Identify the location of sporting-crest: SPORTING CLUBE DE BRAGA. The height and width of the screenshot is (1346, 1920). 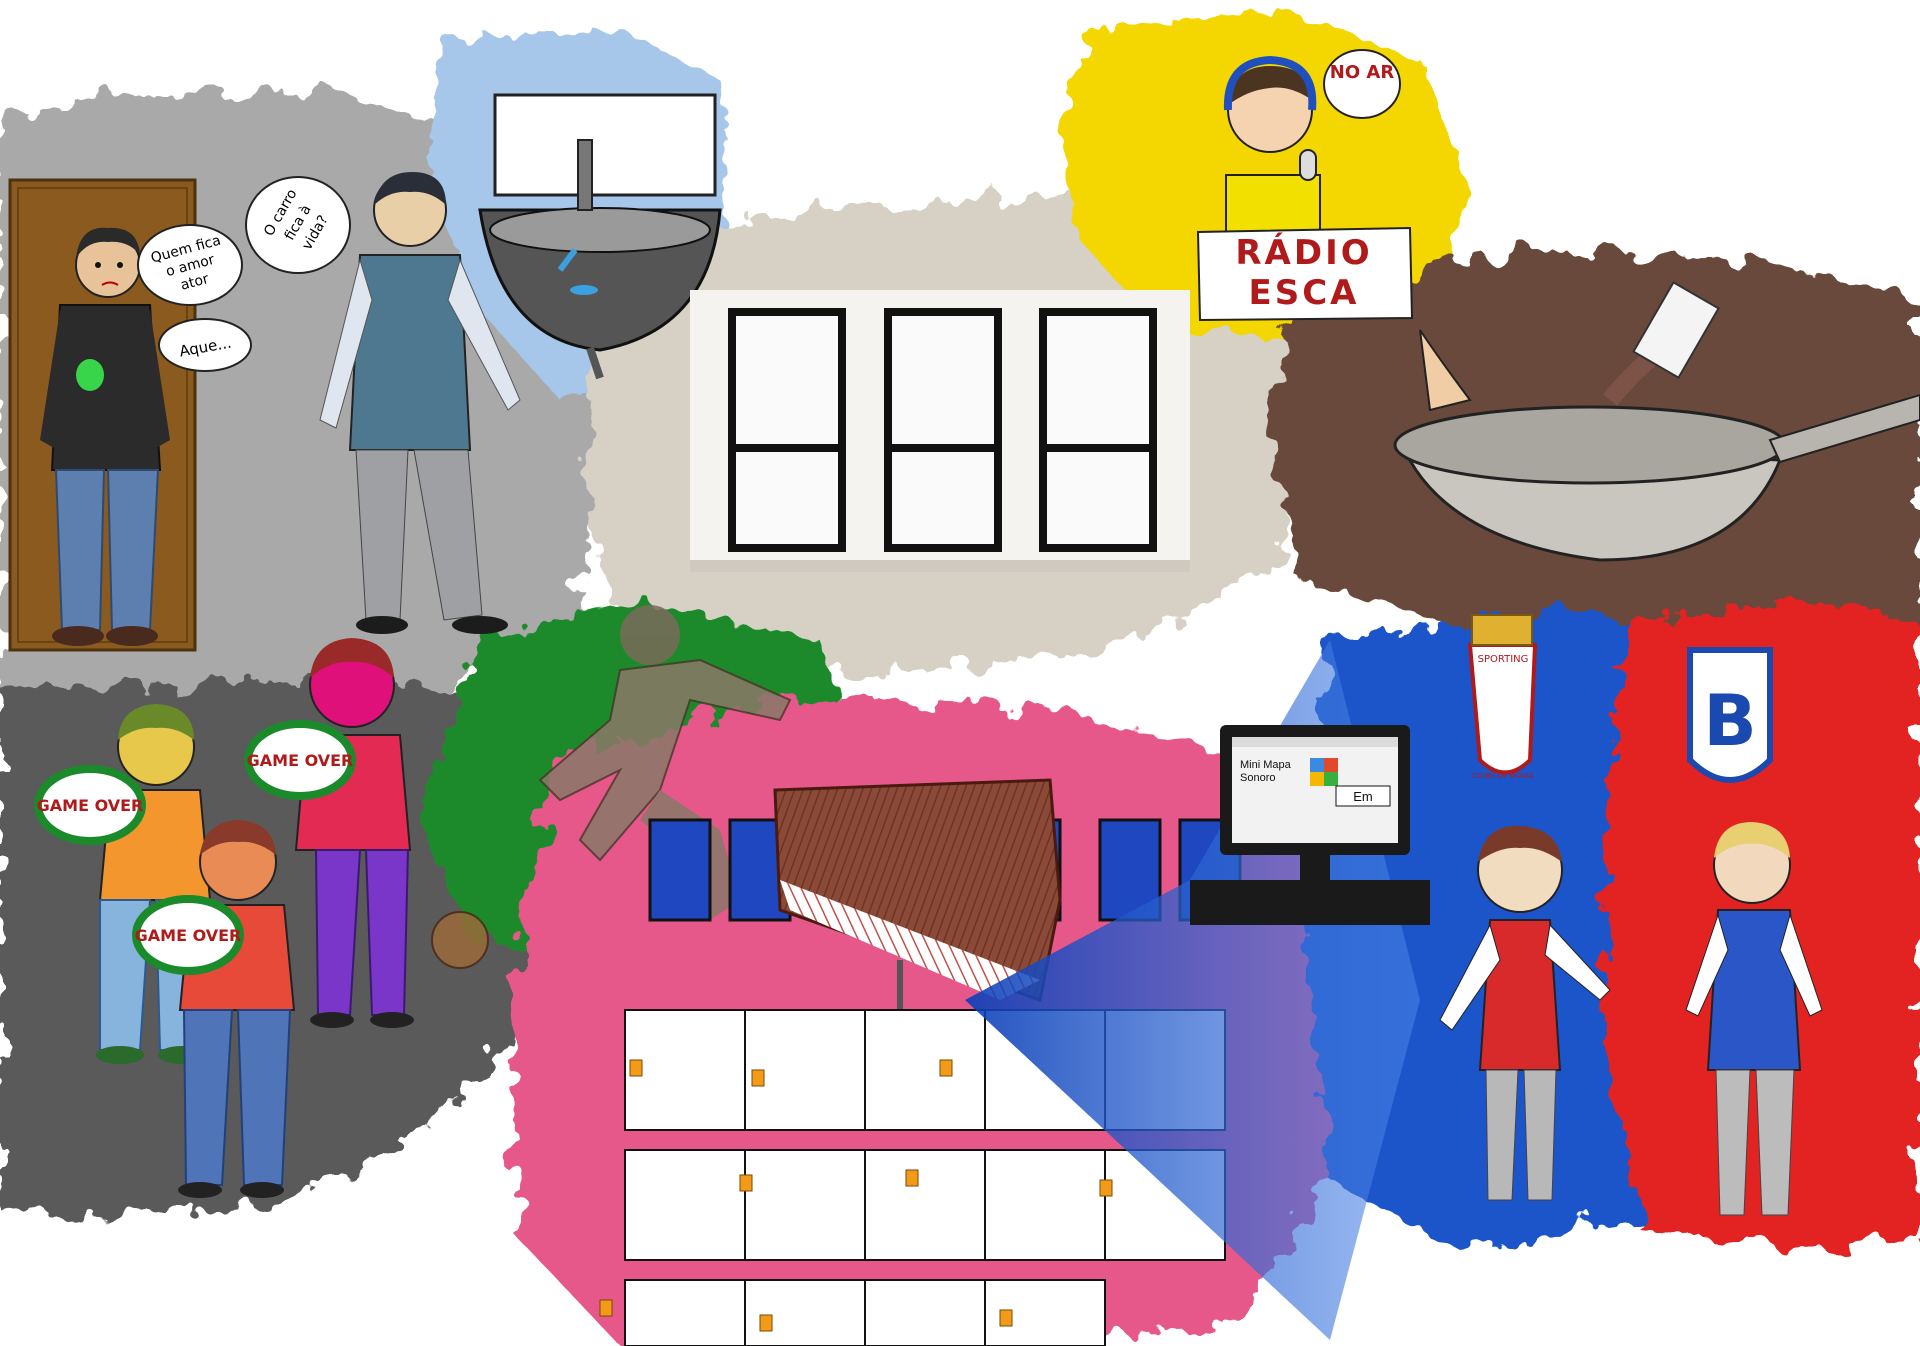
(1502, 697).